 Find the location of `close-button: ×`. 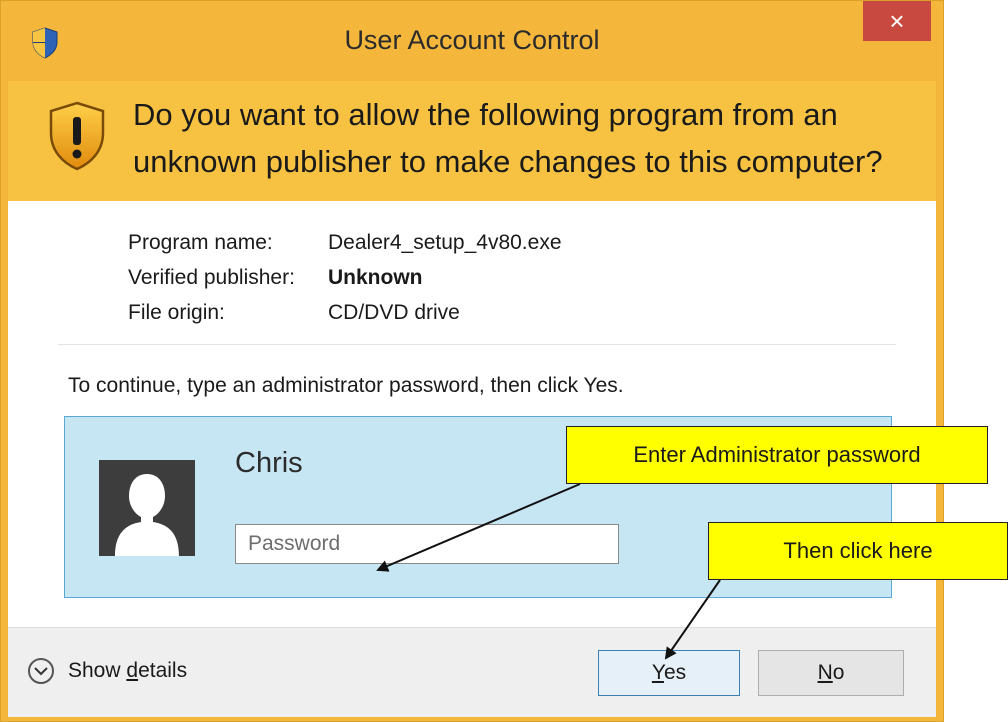

close-button: × is located at coordinates (897, 21).